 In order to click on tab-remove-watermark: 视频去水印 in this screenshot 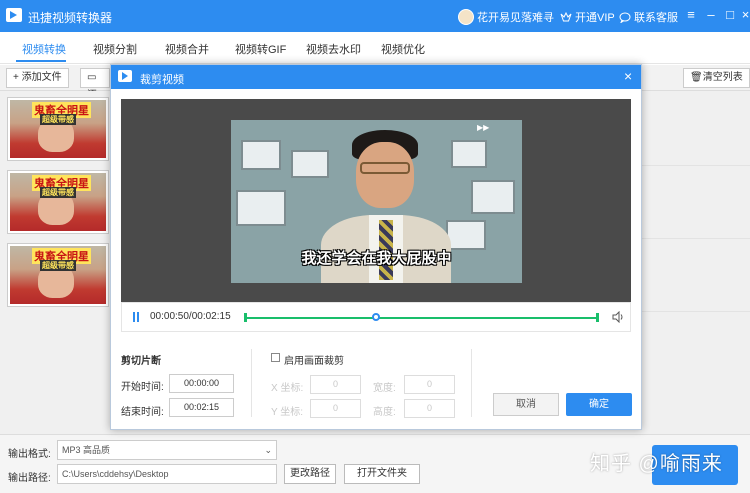, I will do `click(333, 49)`.